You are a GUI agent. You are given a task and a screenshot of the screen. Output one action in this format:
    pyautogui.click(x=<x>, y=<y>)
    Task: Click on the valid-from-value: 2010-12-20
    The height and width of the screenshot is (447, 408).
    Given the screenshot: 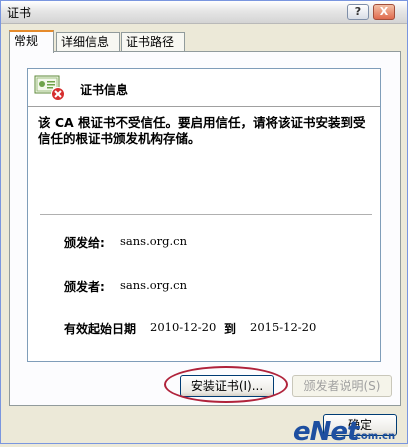 What is the action you would take?
    pyautogui.click(x=183, y=327)
    